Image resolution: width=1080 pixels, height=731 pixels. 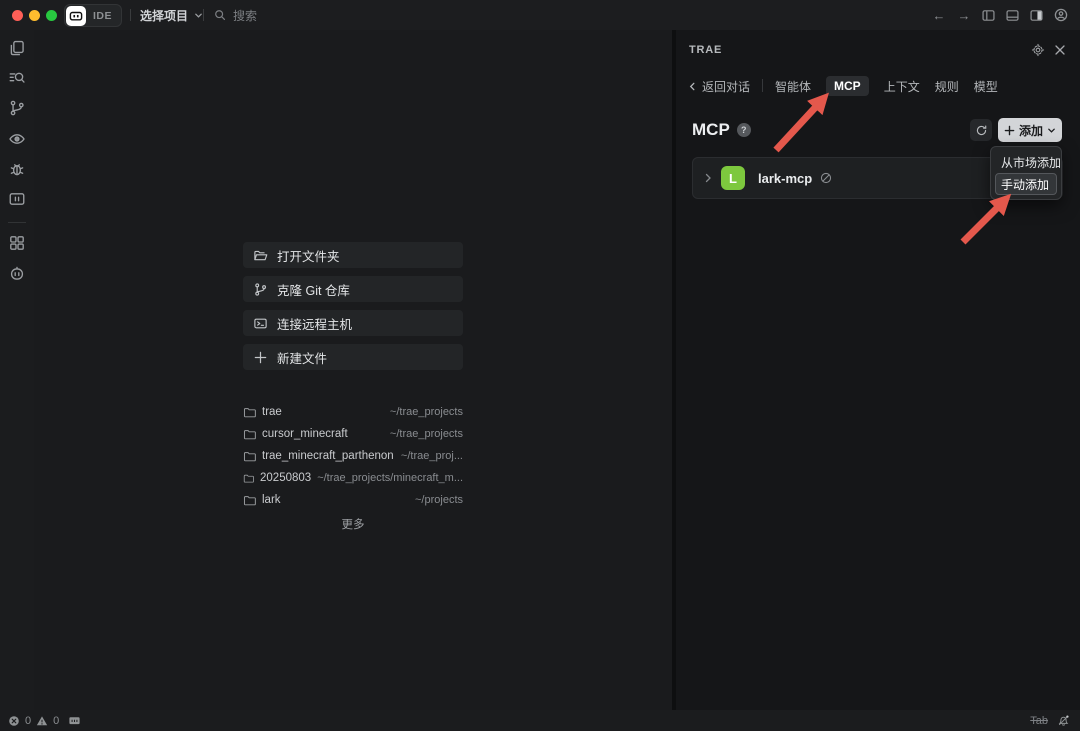 I want to click on sidebar-item-extensions, so click(x=17, y=243).